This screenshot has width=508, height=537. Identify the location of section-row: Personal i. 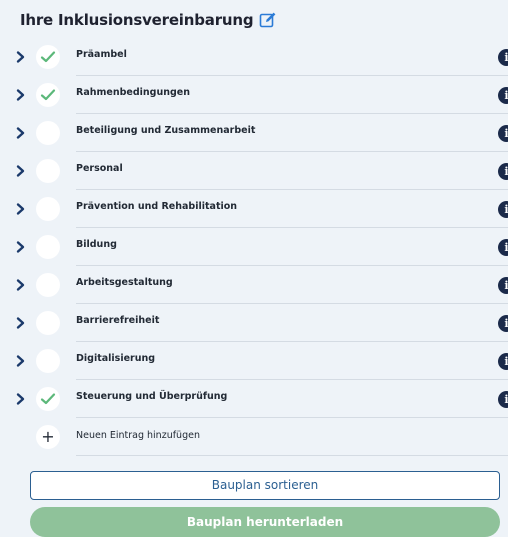
(254, 171).